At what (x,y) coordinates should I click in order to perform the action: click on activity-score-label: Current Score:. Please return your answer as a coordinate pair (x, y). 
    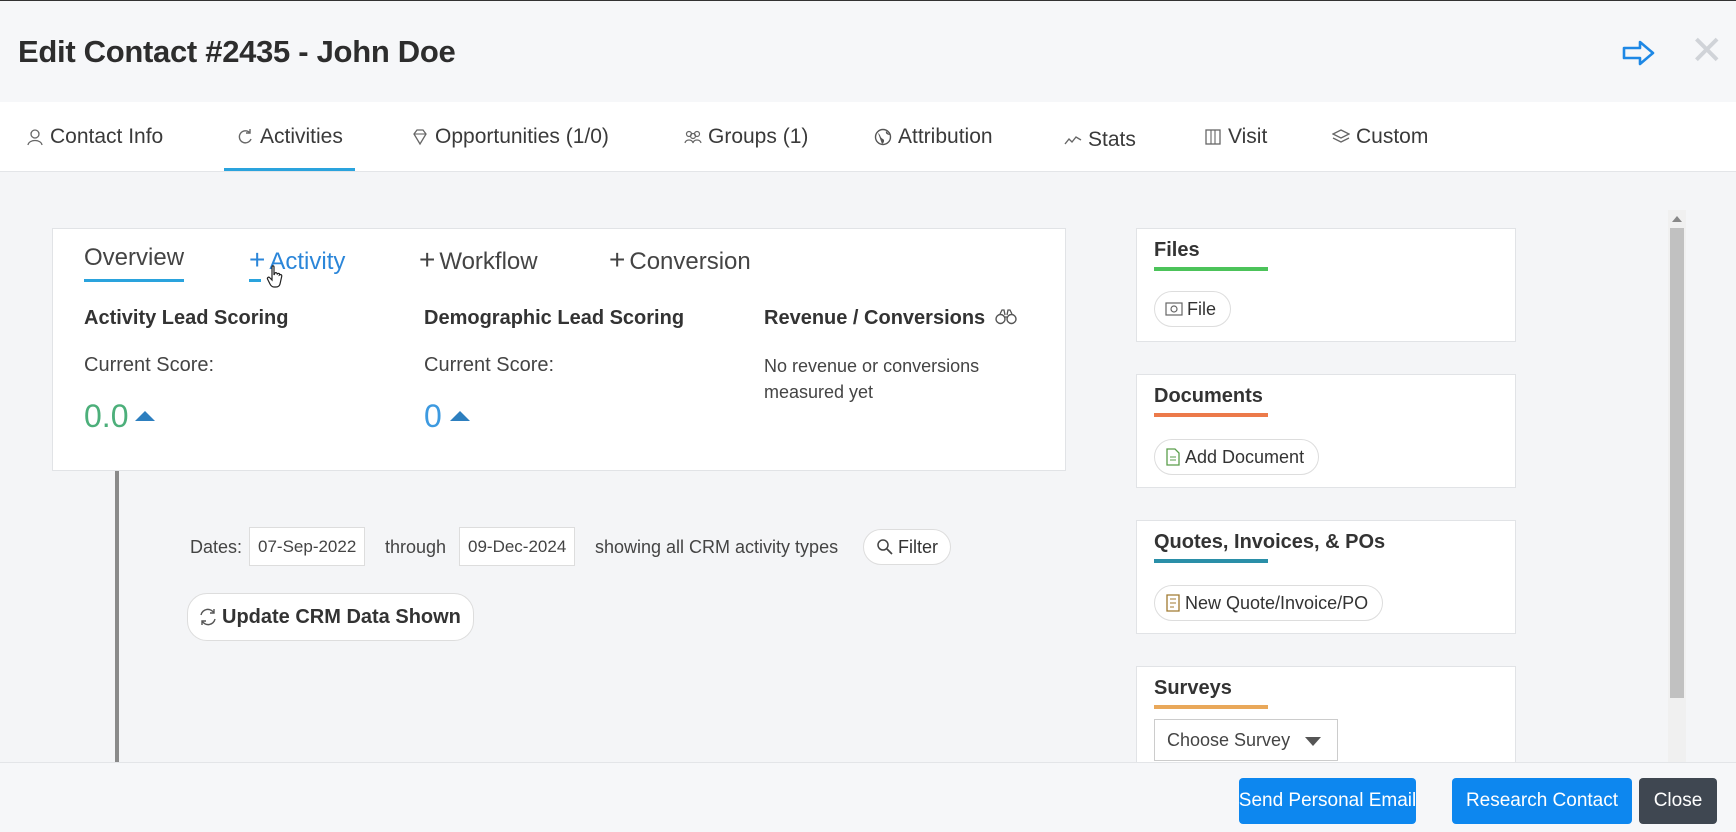
    Looking at the image, I should click on (149, 365).